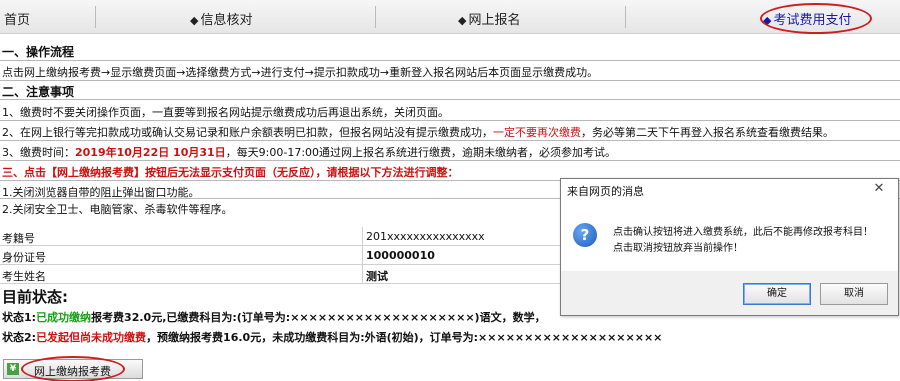 This screenshot has height=381, width=900. Describe the element at coordinates (377, 276) in the screenshot. I see `name-value: 测试` at that location.